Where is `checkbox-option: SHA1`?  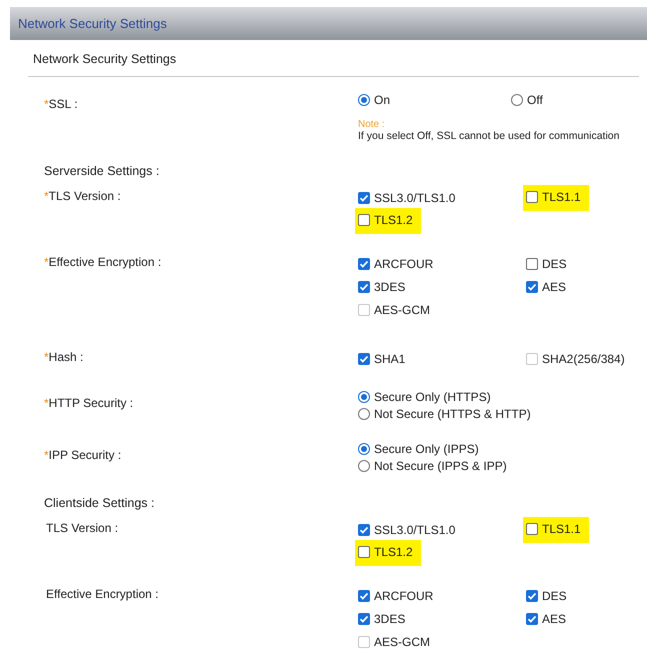 checkbox-option: SHA1 is located at coordinates (382, 359).